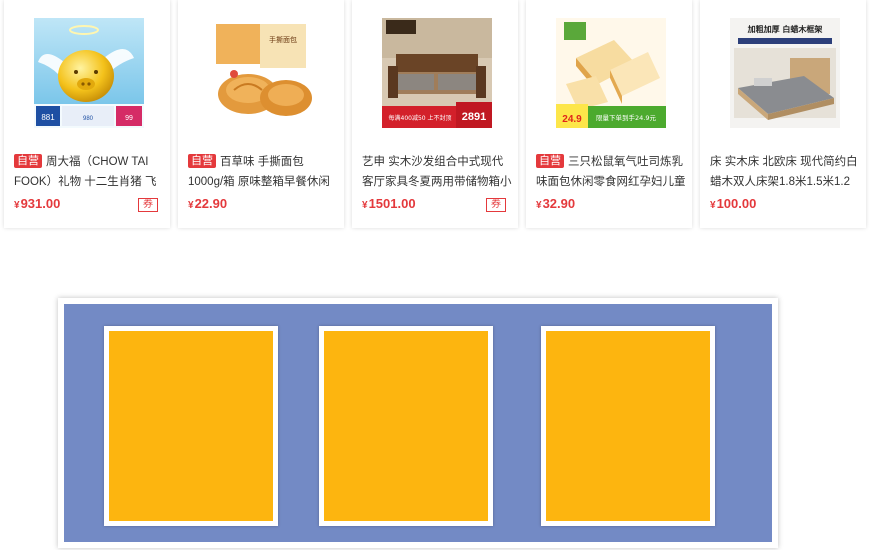  I want to click on toast-icon: 24.9 限量下单到手24.9元, so click(611, 73).